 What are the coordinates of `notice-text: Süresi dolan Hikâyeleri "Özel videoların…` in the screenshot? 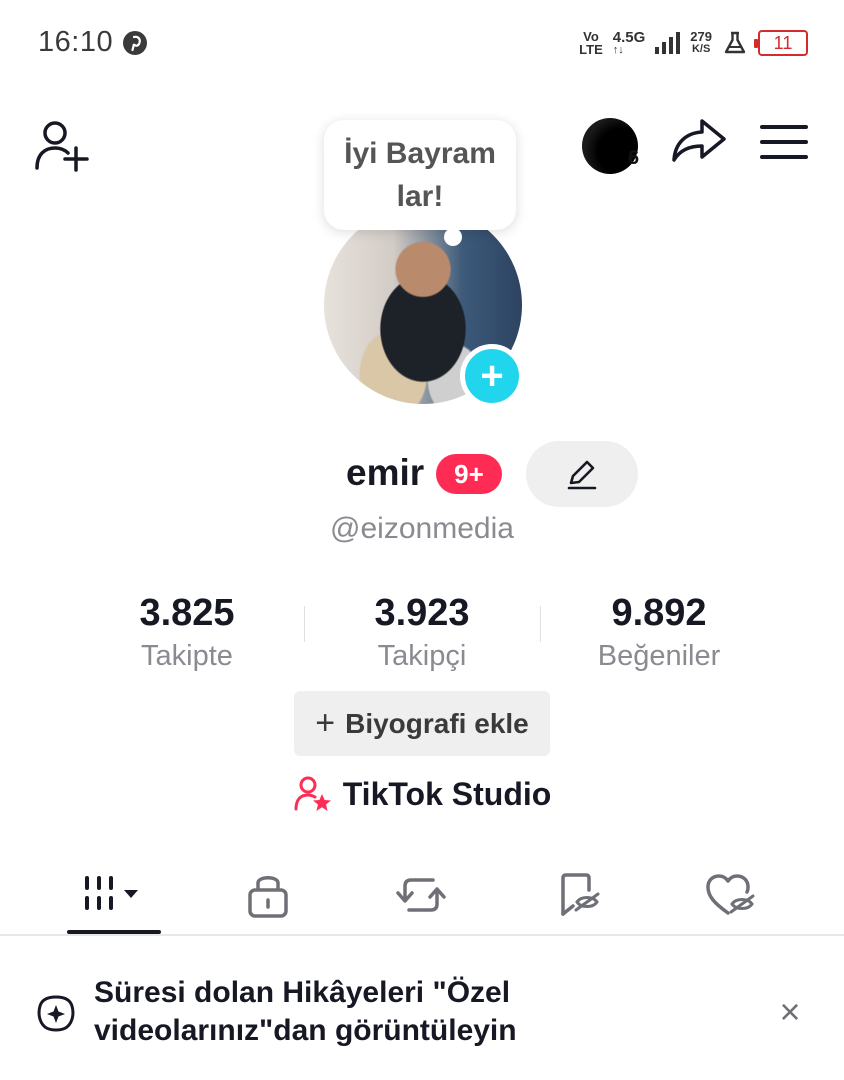 It's located at (305, 1011).